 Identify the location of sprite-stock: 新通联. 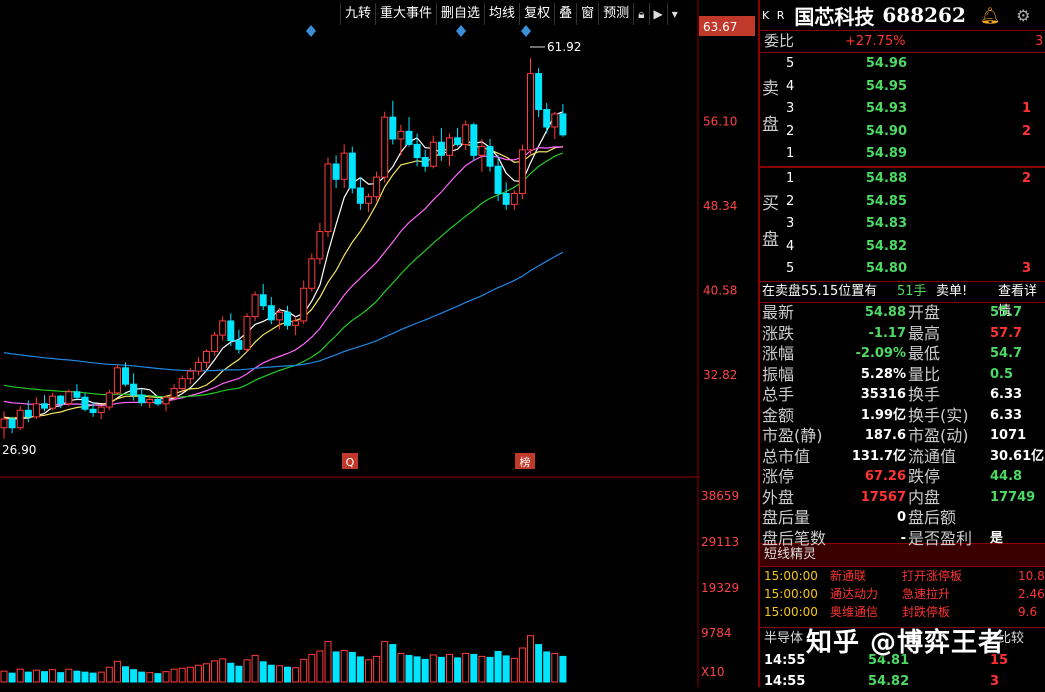
(848, 576).